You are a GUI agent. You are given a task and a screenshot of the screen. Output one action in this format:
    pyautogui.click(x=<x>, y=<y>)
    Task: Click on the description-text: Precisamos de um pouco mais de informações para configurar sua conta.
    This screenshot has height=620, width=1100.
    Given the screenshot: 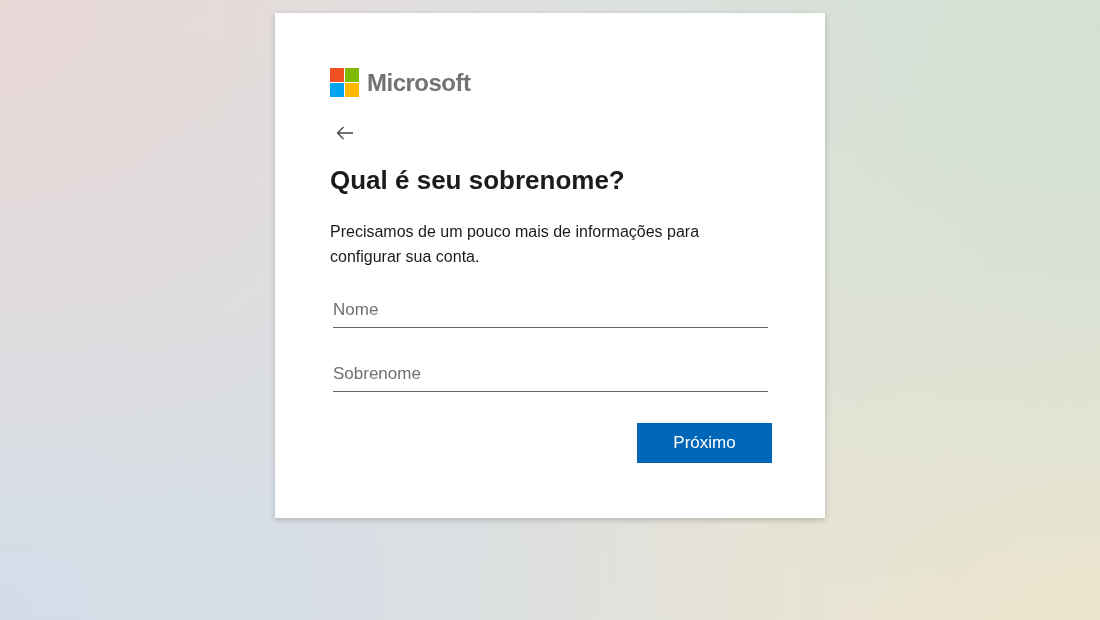 What is the action you would take?
    pyautogui.click(x=515, y=244)
    